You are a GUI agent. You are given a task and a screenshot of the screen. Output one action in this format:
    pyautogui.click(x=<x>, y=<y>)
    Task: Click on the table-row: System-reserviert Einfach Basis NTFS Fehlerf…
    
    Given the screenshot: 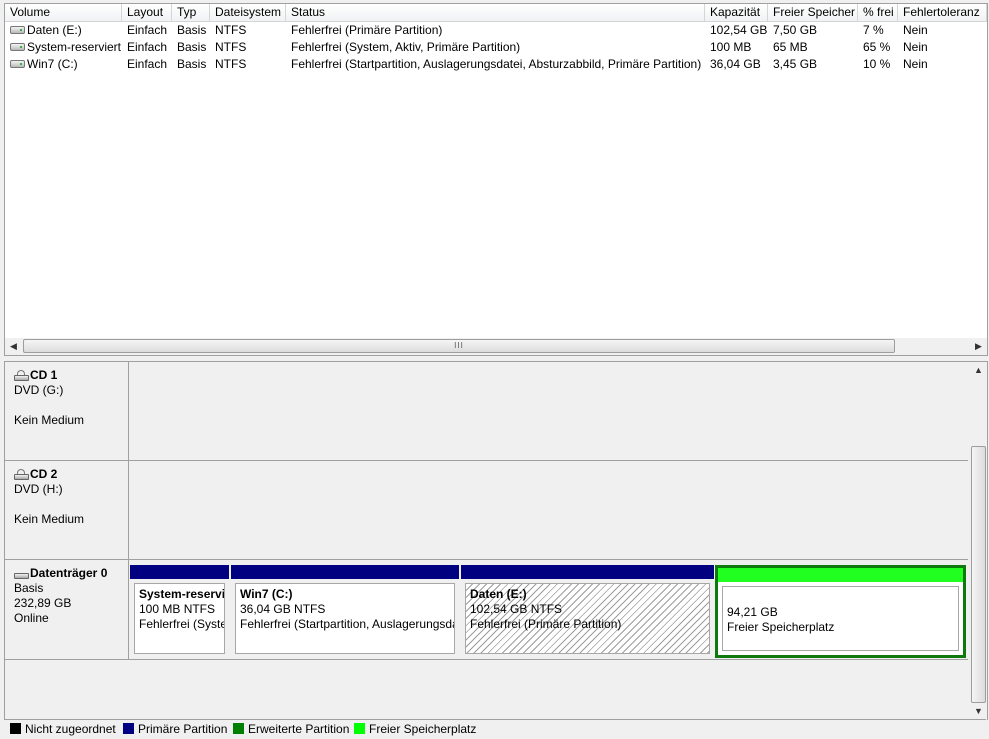 What is the action you would take?
    pyautogui.click(x=496, y=47)
    